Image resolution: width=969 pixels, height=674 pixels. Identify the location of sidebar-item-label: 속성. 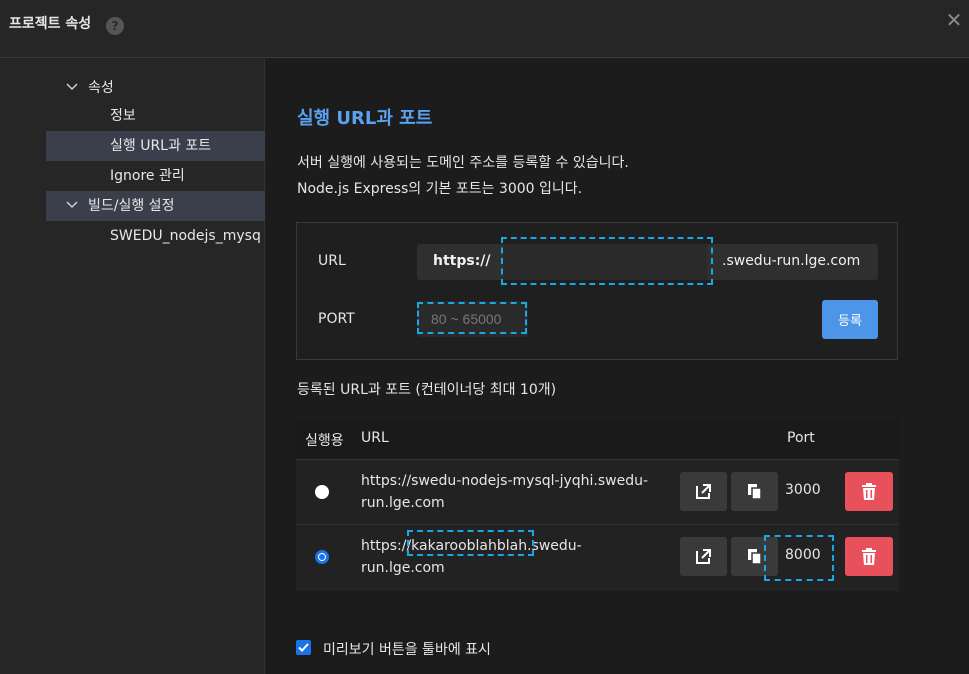
(101, 88).